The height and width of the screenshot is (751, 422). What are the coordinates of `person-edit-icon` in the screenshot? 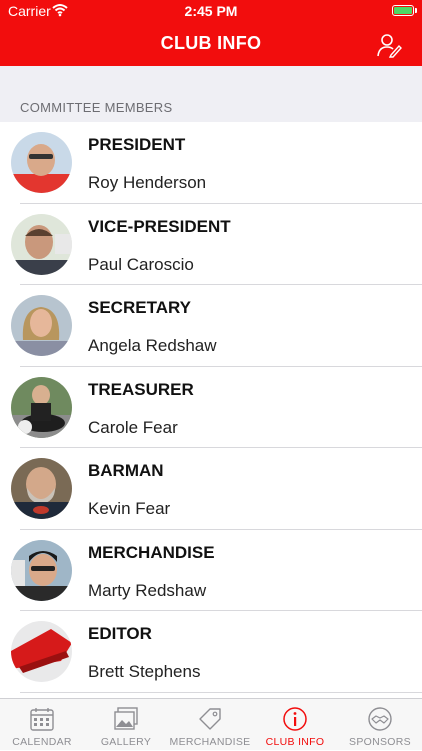 It's located at (389, 45).